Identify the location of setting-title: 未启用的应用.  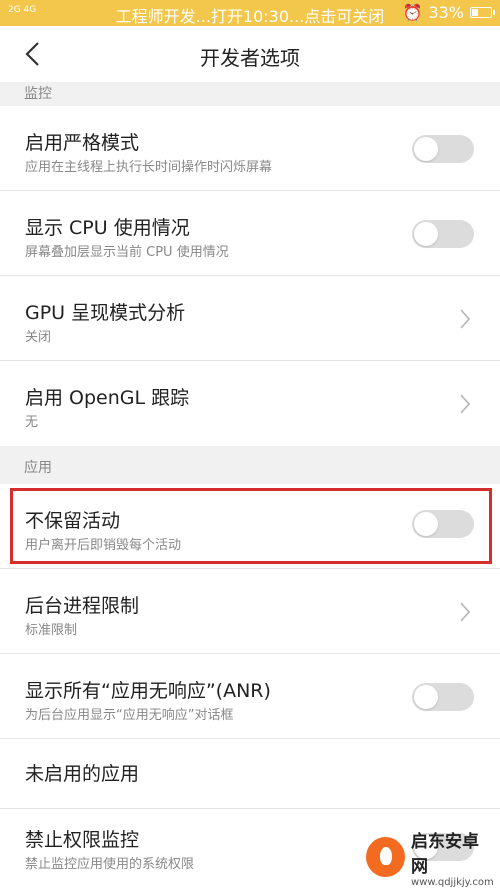
(82, 774).